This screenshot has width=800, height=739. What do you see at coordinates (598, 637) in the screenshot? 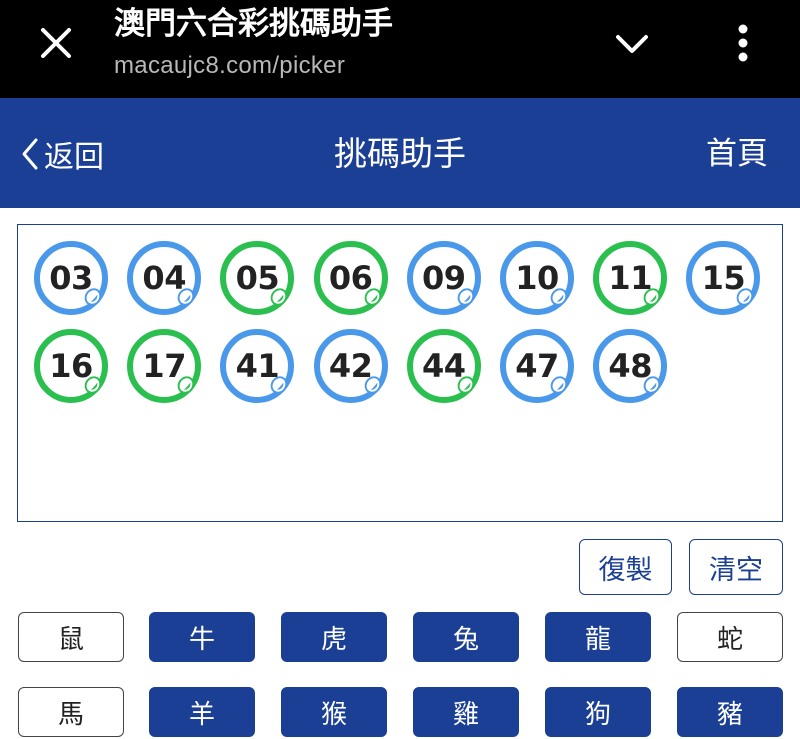
I see `zodiac-button: 龍` at bounding box center [598, 637].